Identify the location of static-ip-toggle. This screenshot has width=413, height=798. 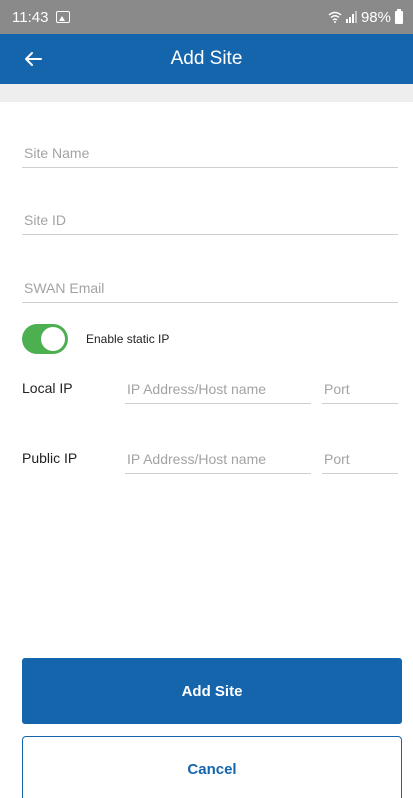
(45, 339).